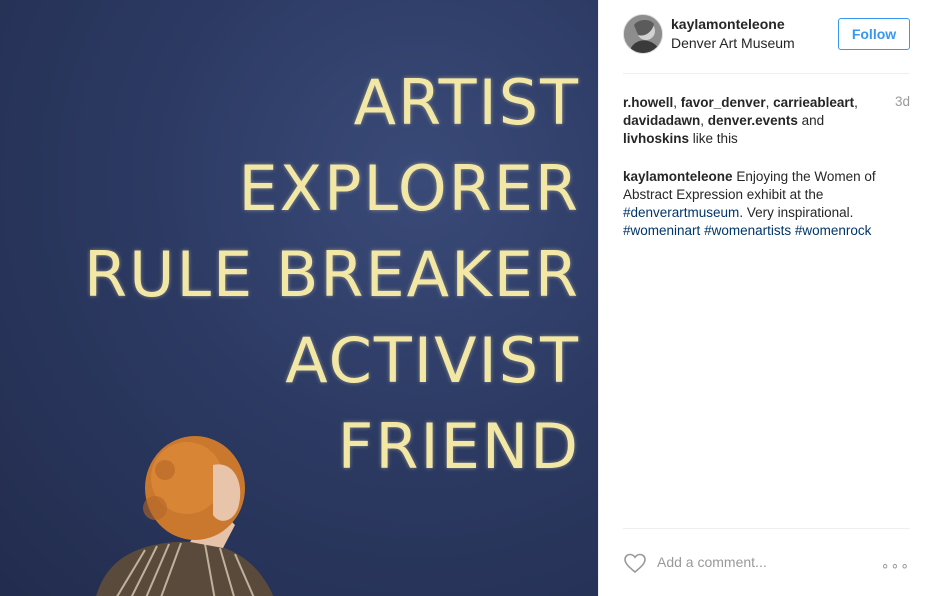 The height and width of the screenshot is (596, 933). What do you see at coordinates (733, 43) in the screenshot?
I see `location-link: Denver Art Museum` at bounding box center [733, 43].